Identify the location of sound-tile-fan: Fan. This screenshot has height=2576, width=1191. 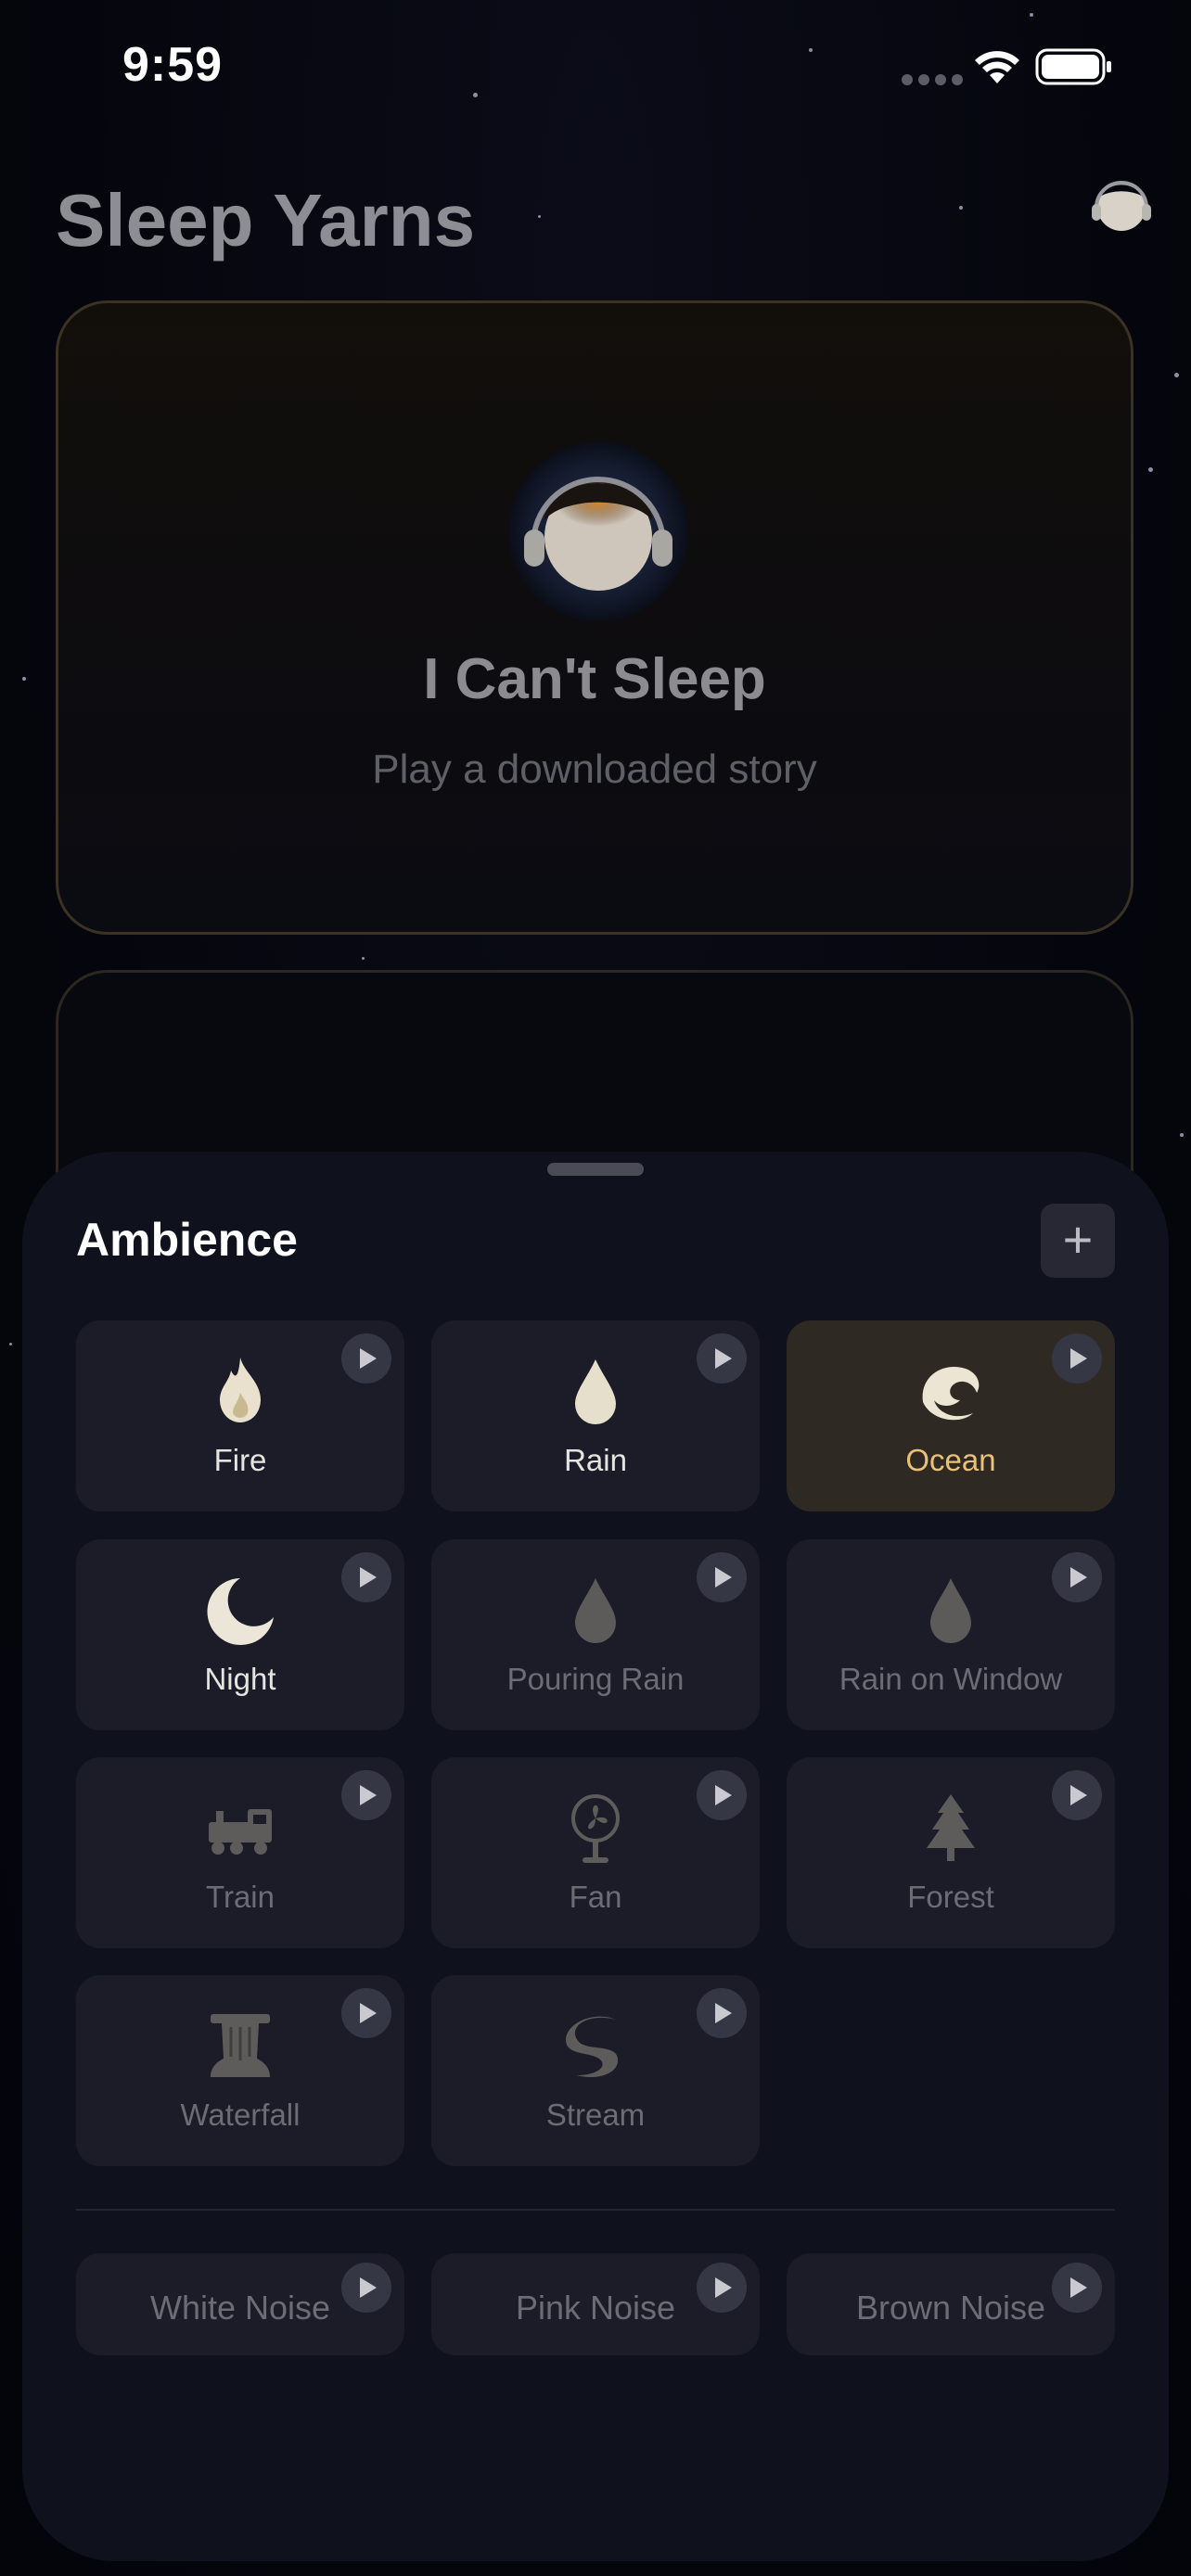
(595, 1853).